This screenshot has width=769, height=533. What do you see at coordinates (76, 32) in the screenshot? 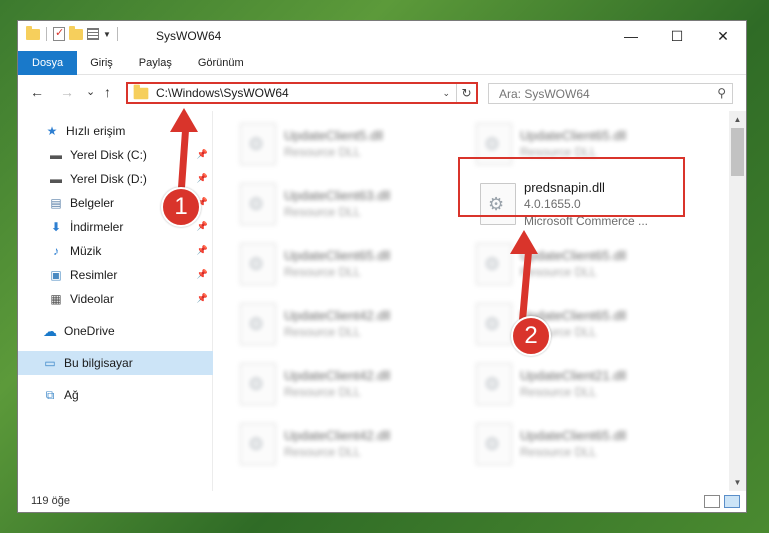
I see `new-folder-icon` at bounding box center [76, 32].